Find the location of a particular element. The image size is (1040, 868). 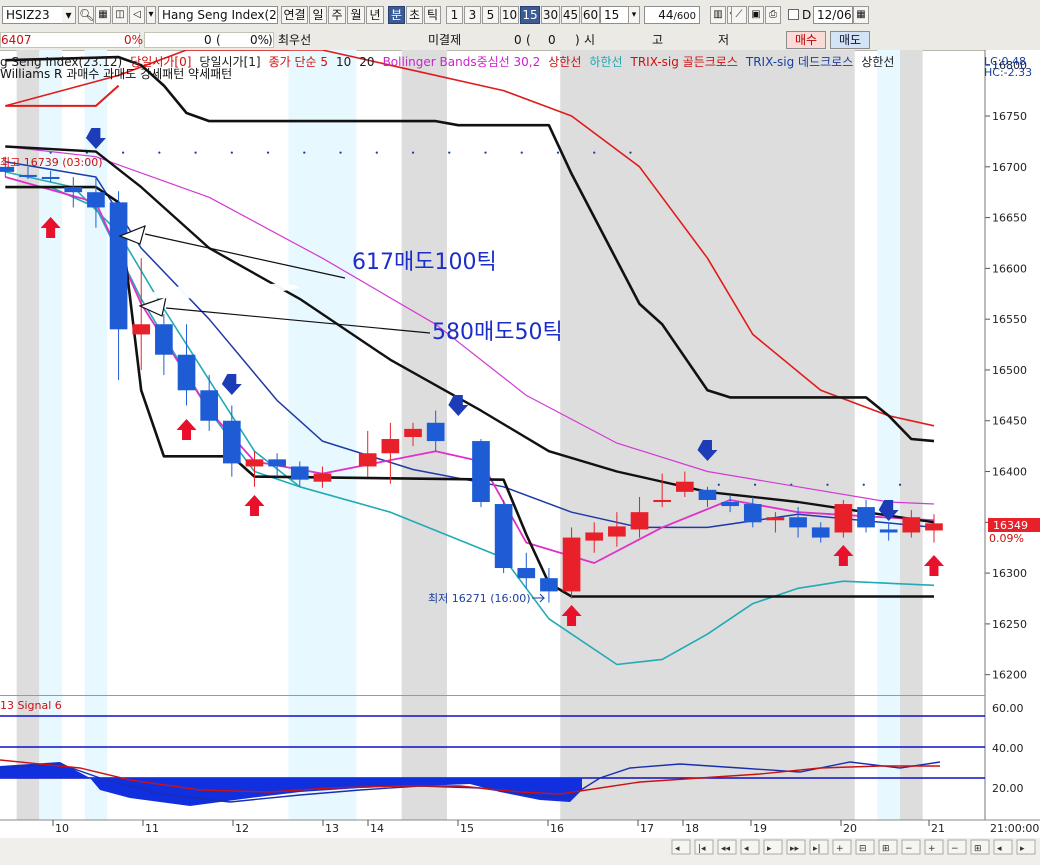

interval-dropdown-button: ▾ is located at coordinates (634, 15).